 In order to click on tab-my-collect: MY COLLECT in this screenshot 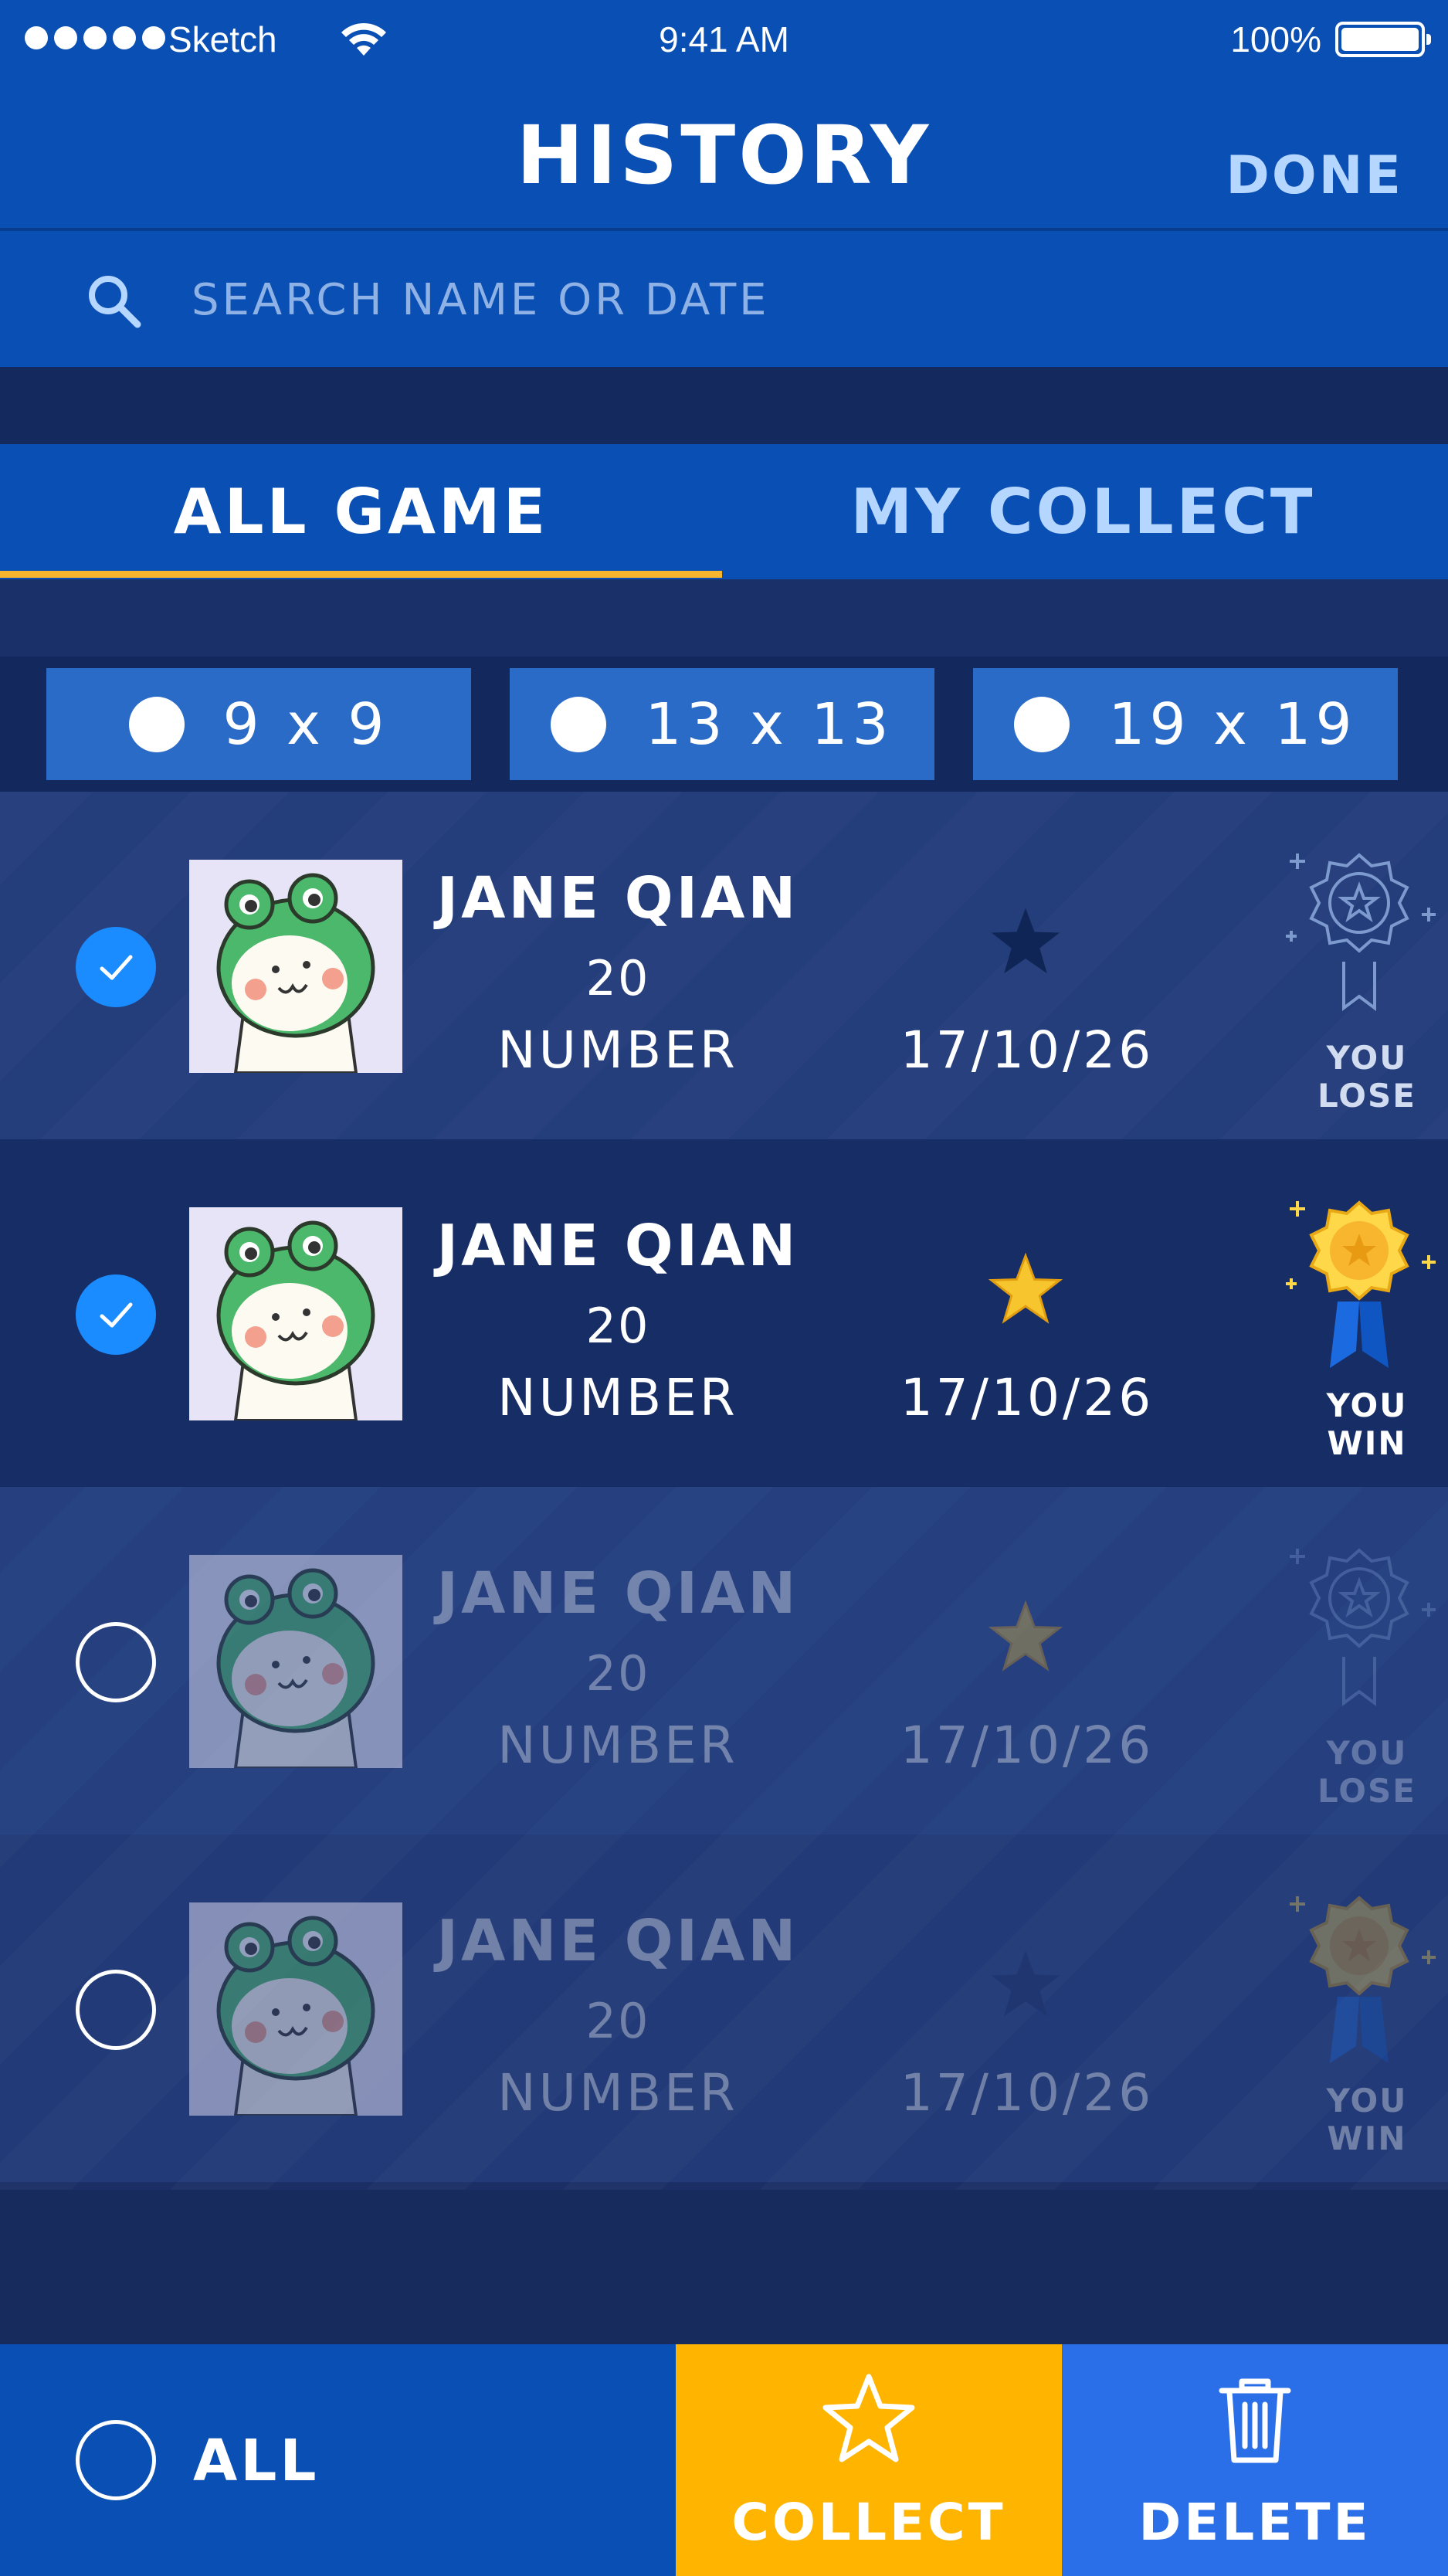, I will do `click(1083, 511)`.